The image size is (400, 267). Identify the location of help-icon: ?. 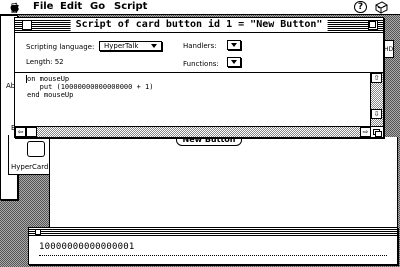
(360, 7).